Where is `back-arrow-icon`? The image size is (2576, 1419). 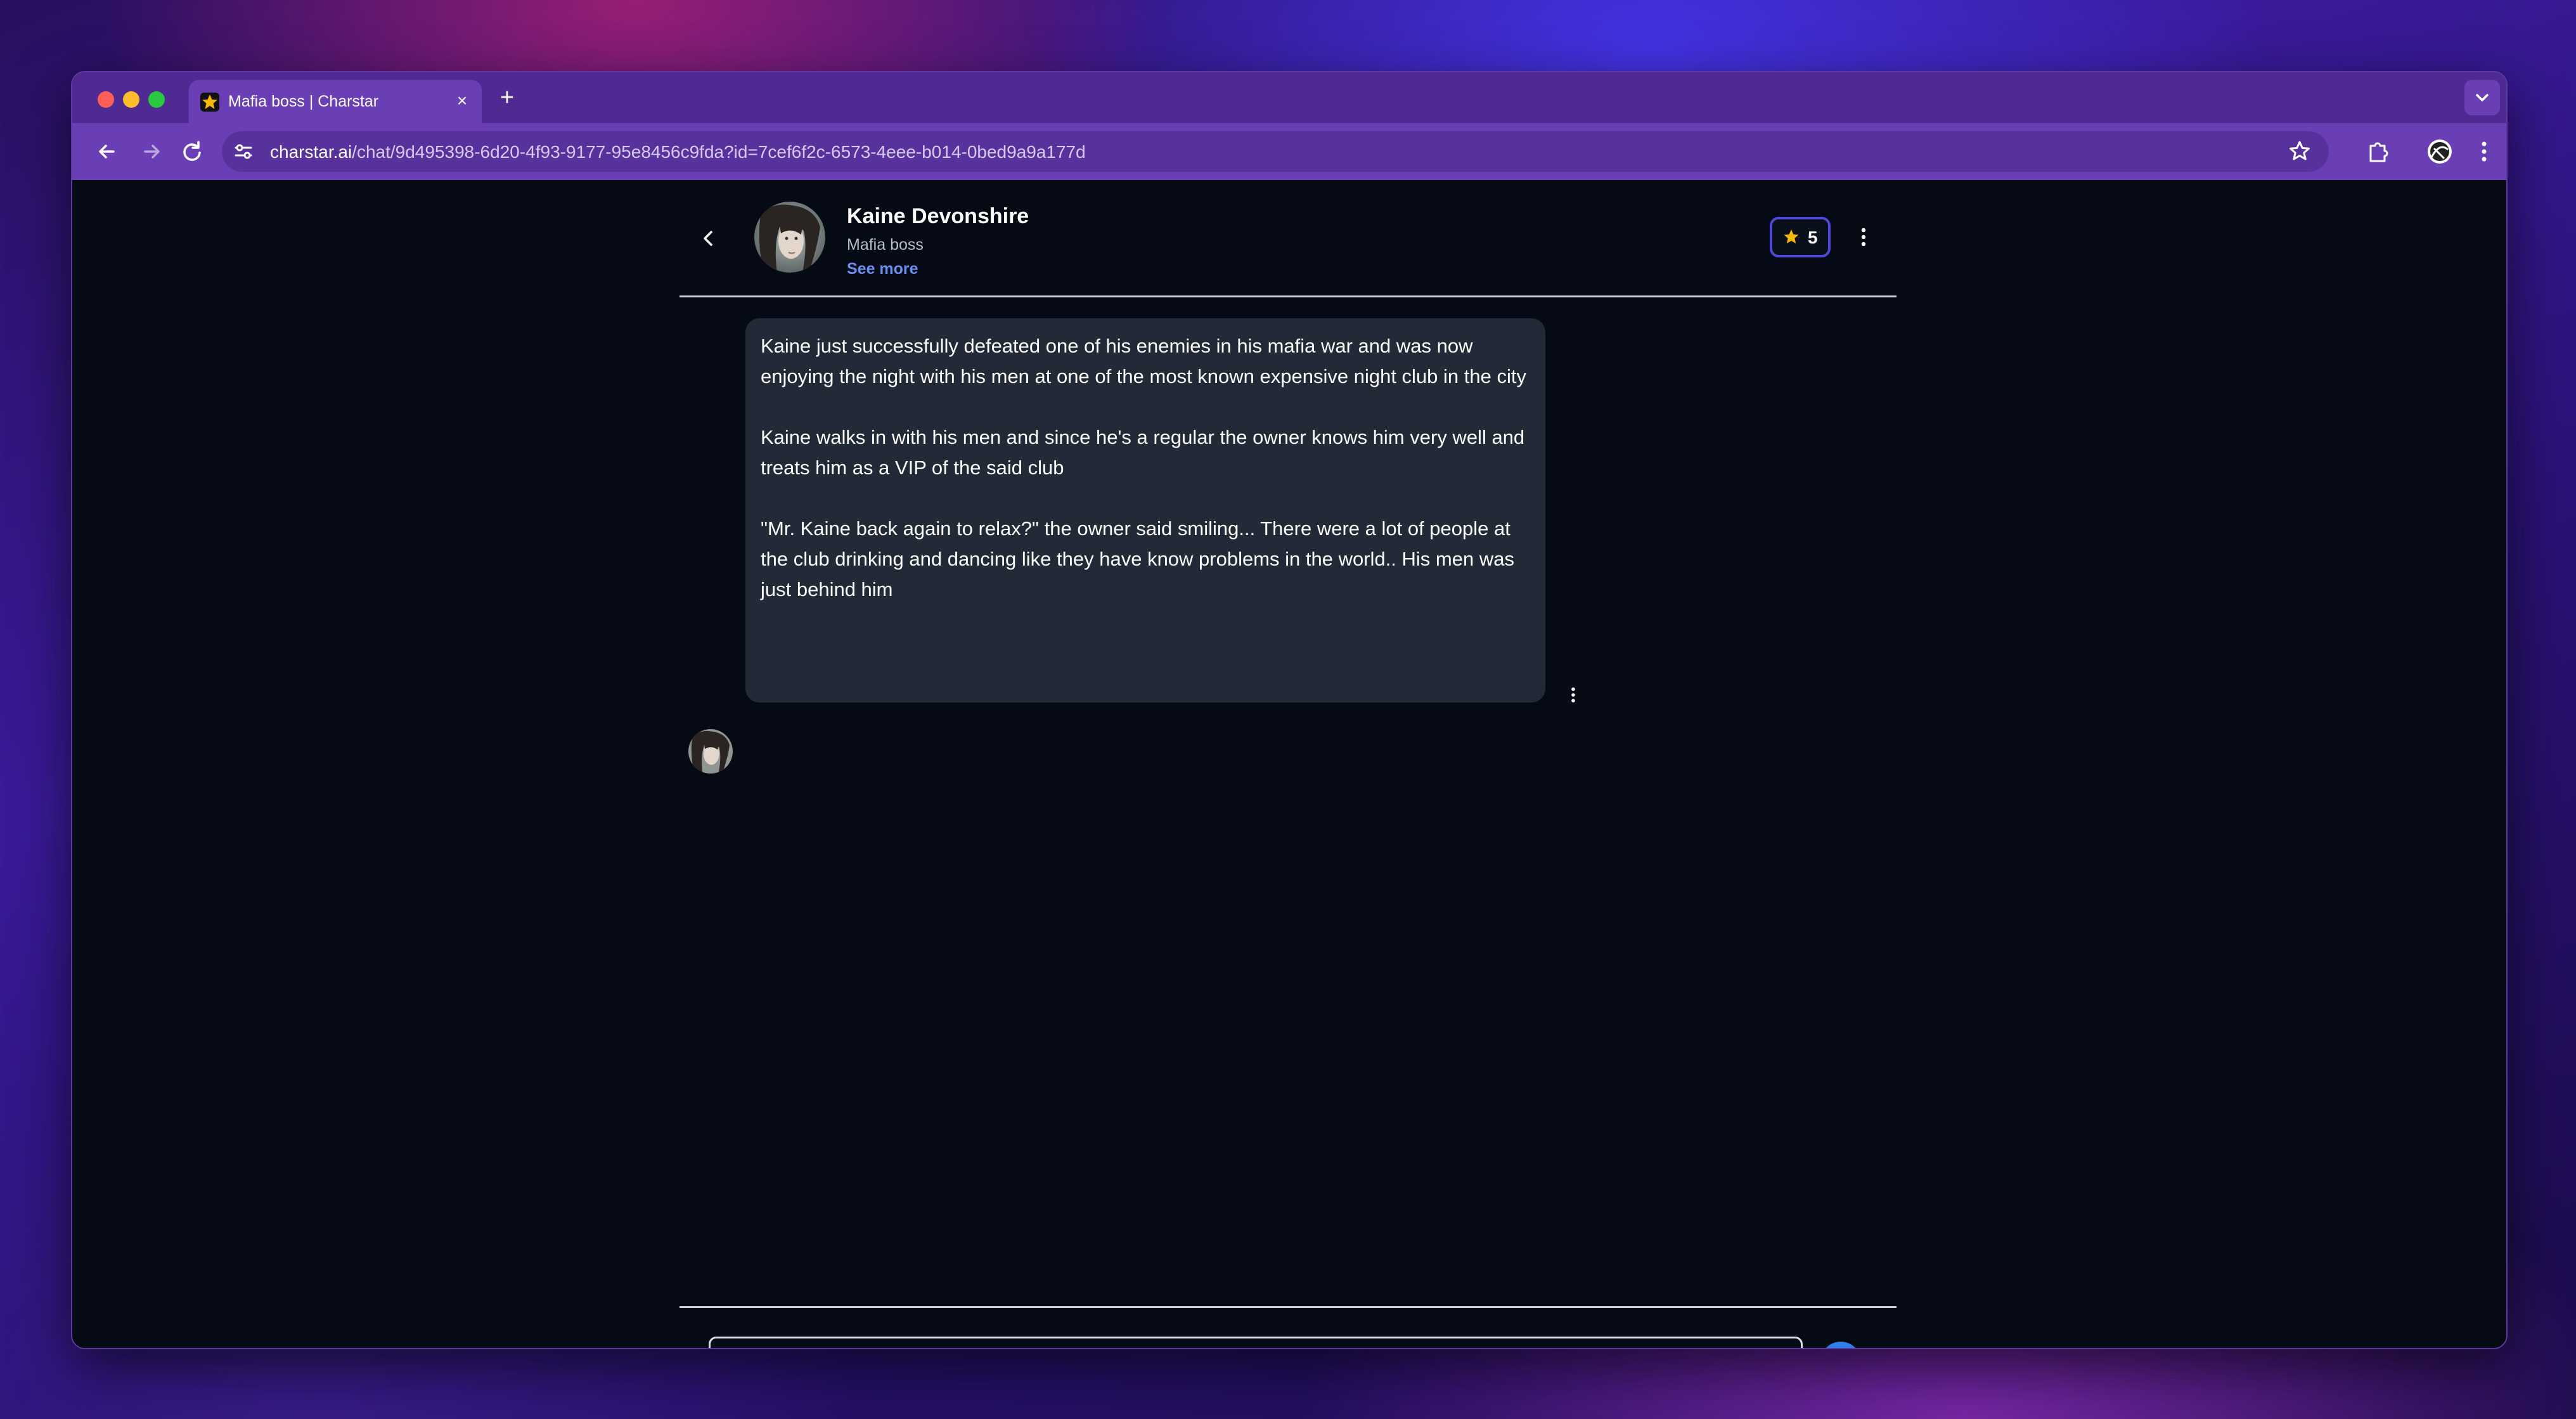 back-arrow-icon is located at coordinates (107, 152).